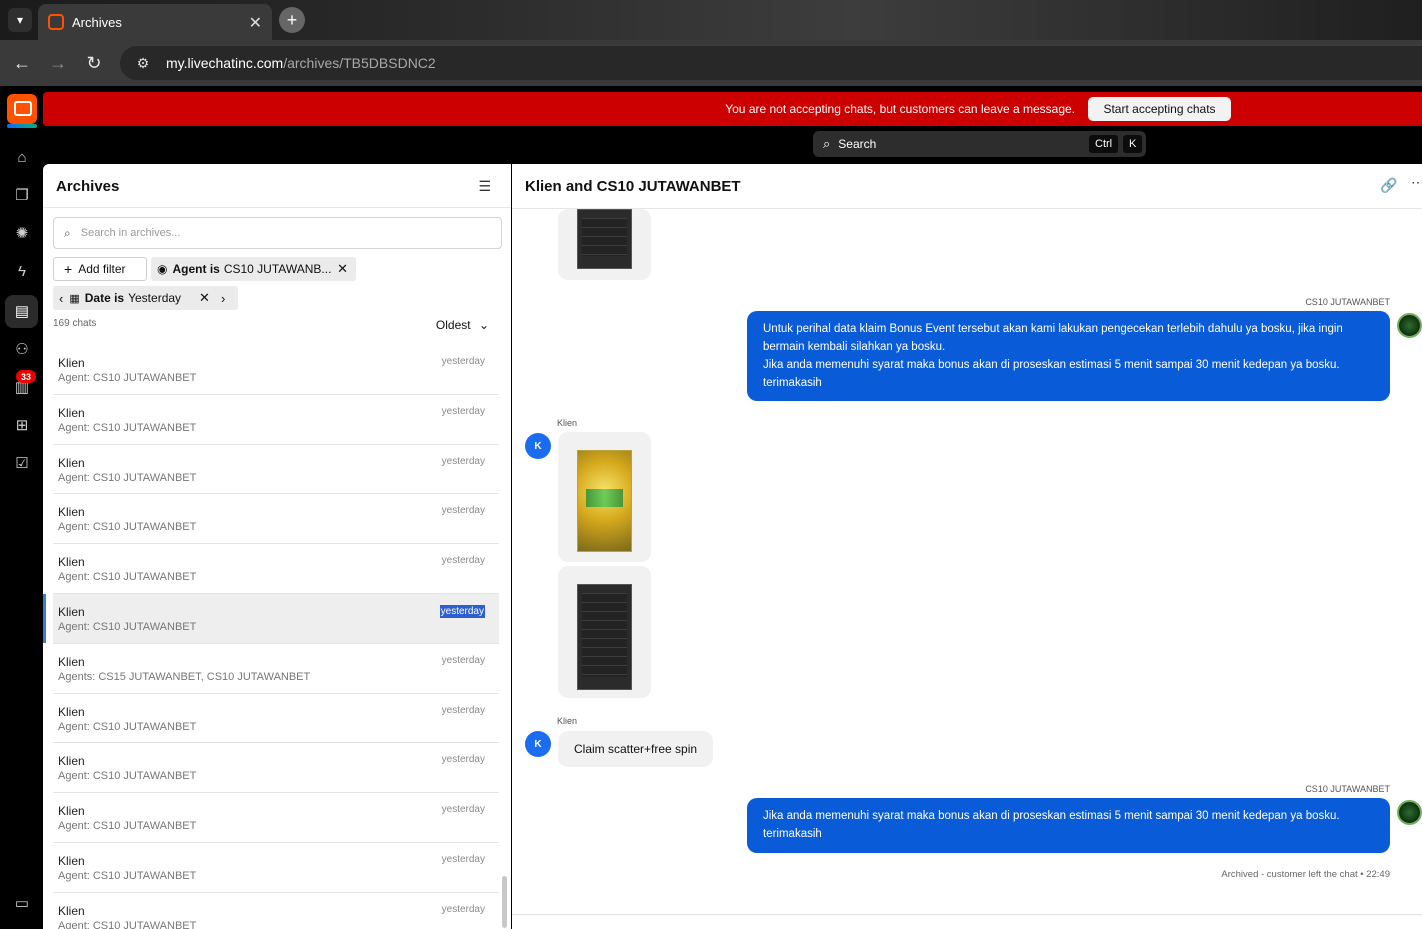 The height and width of the screenshot is (929, 1422). Describe the element at coordinates (145, 298) in the screenshot. I see `date-filter-chip: ‹ ▦ Date is Yesterday ✕ ›` at that location.